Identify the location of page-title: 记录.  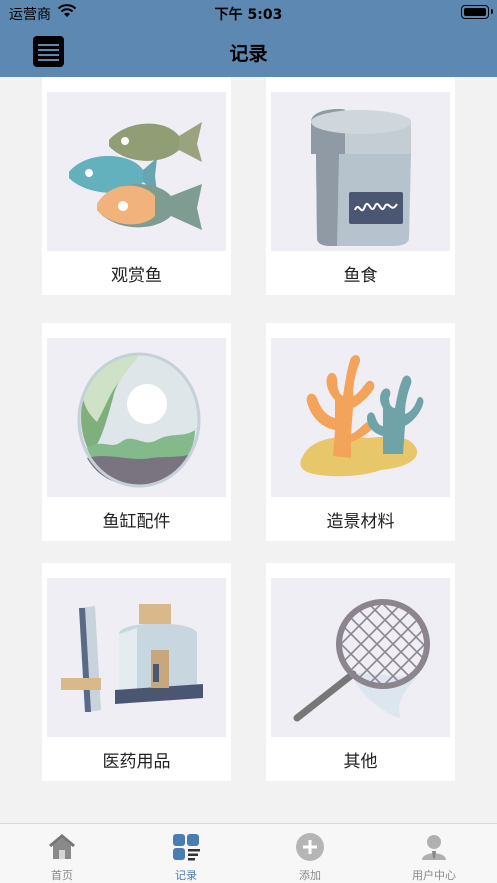
(248, 54).